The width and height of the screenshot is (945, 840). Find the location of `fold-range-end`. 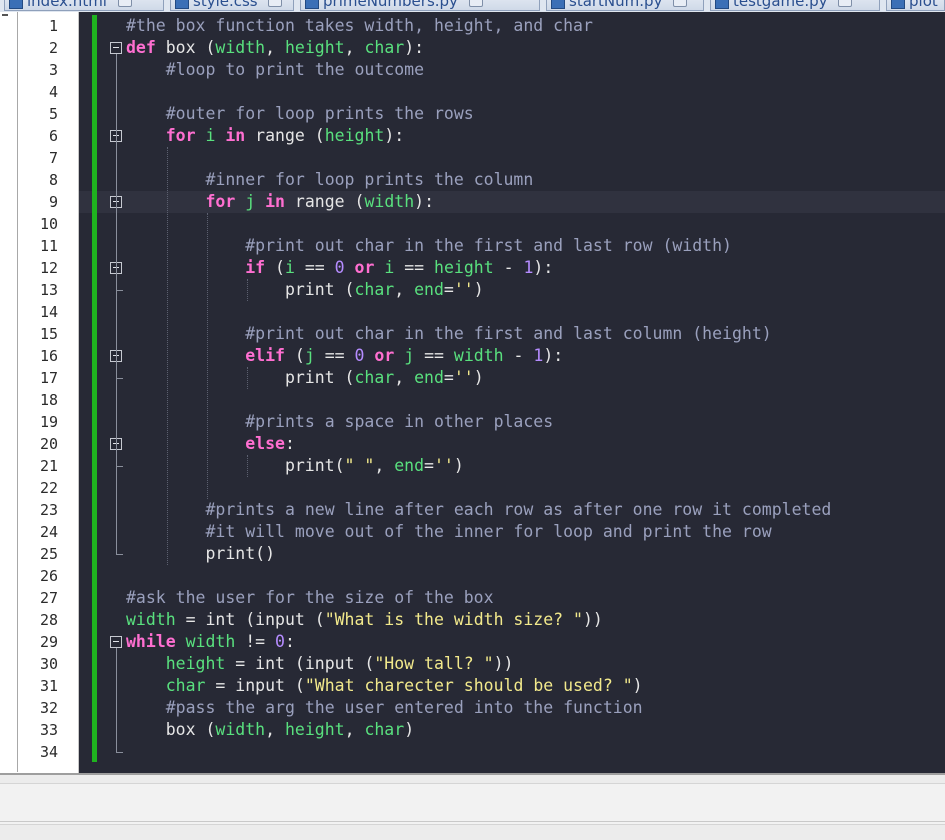

fold-range-end is located at coordinates (119, 466).